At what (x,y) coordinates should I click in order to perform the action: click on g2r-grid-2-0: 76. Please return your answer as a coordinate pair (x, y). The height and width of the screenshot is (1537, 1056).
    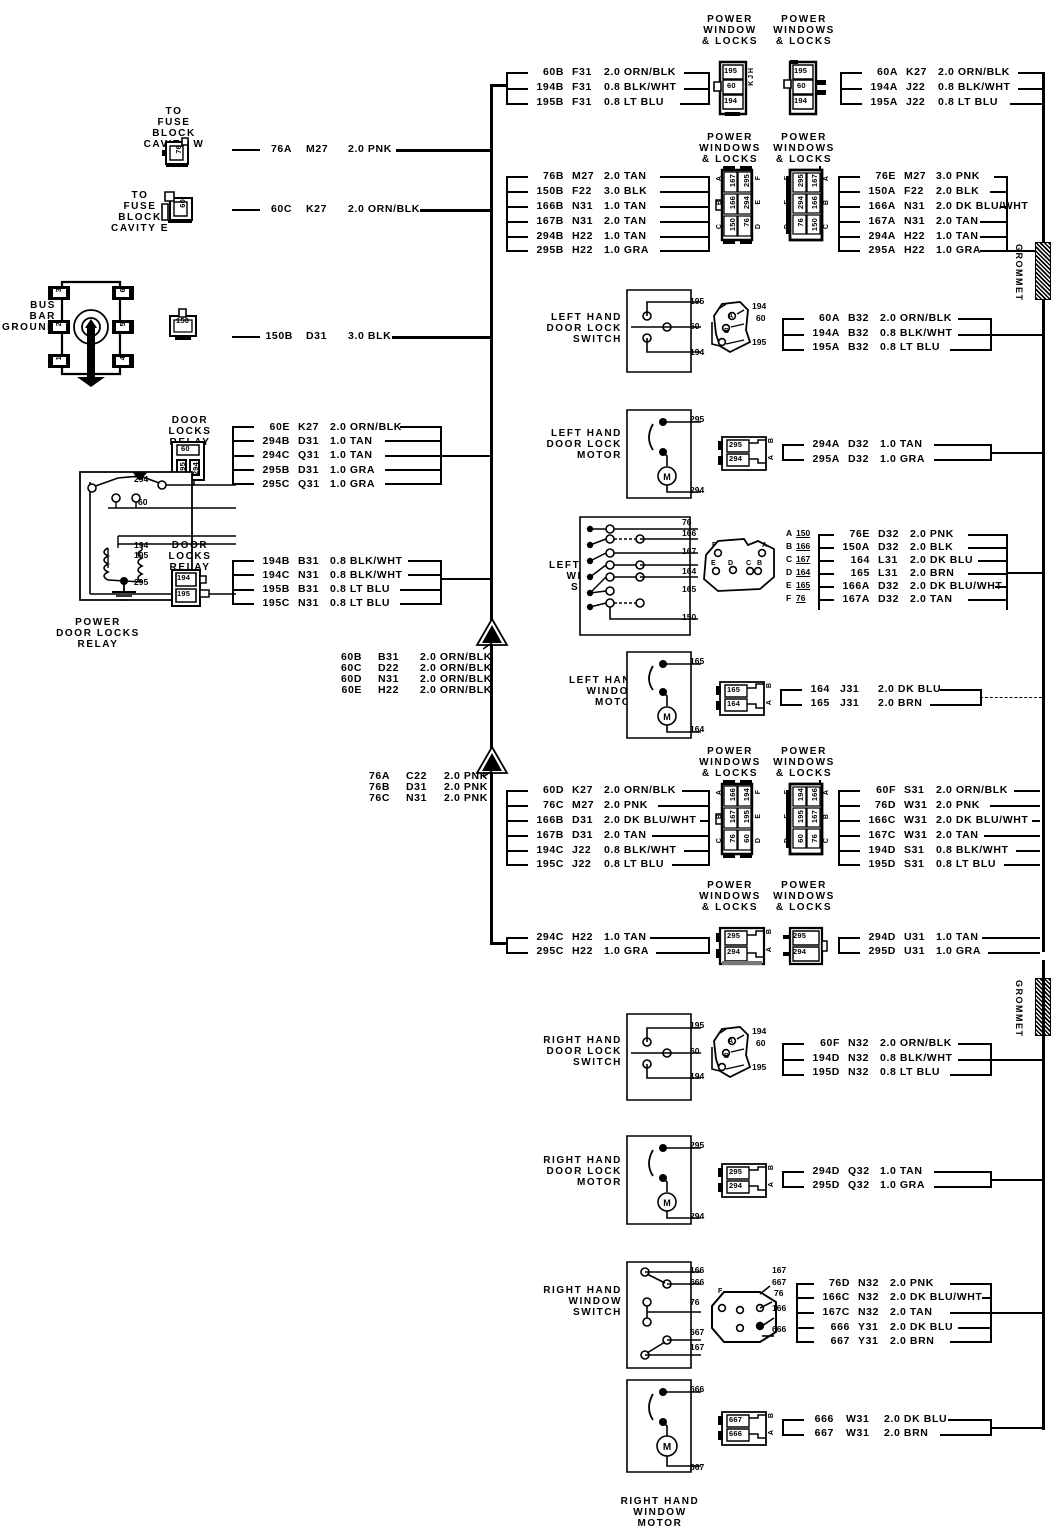
    Looking at the image, I should click on (800, 222).